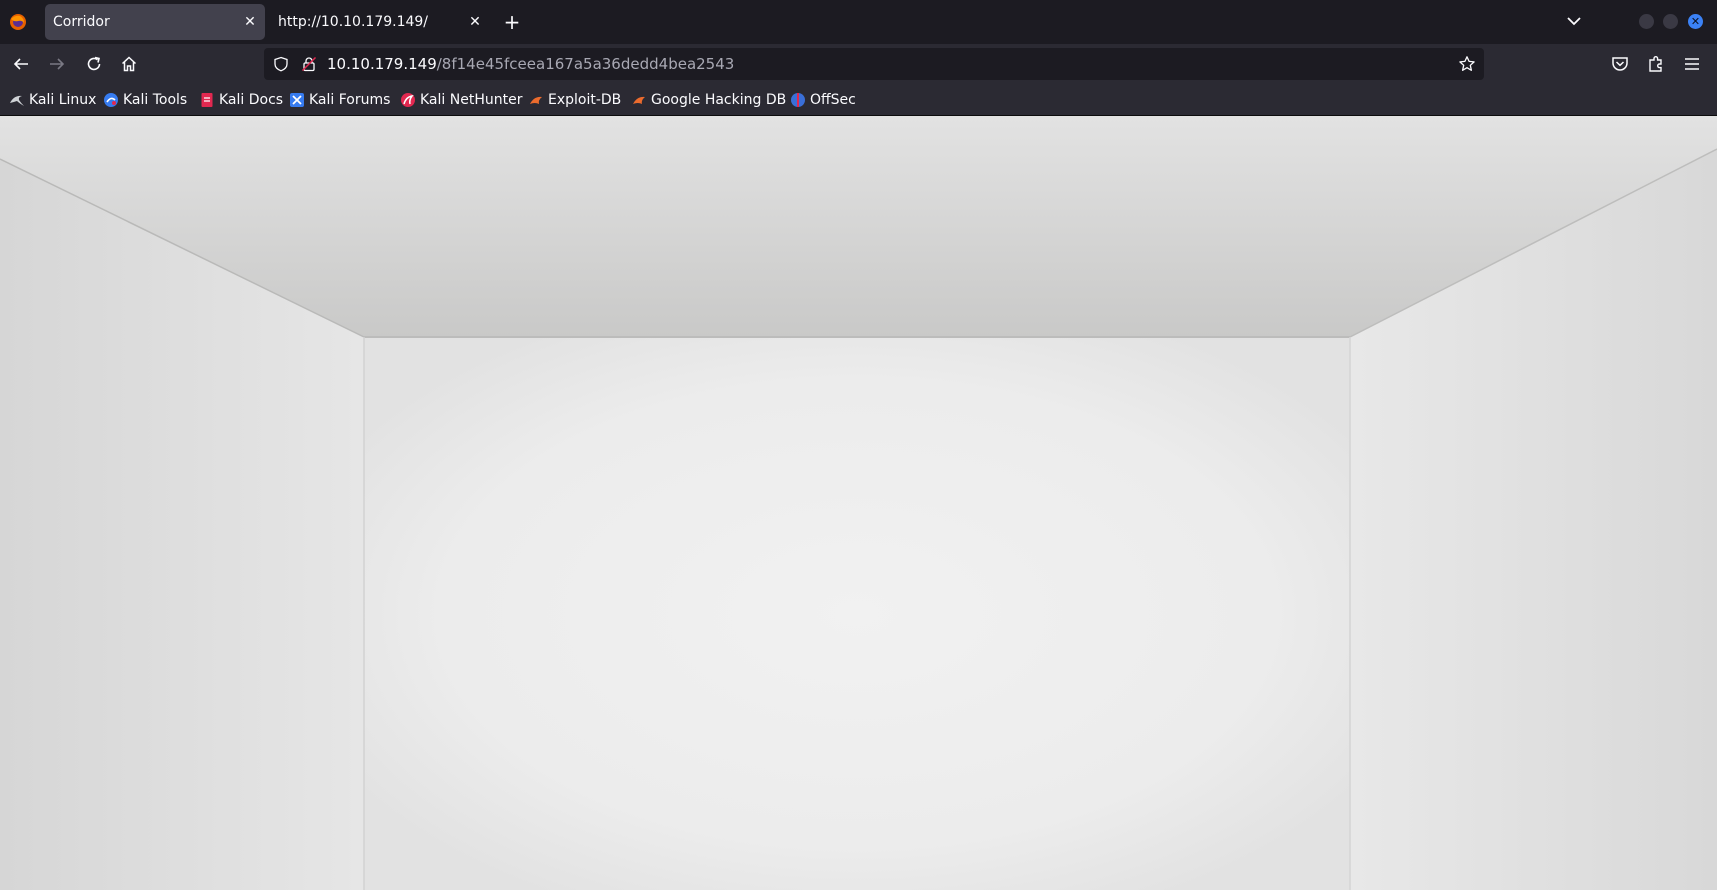 The image size is (1717, 890). Describe the element at coordinates (57, 64) in the screenshot. I see `forward-arrow-icon` at that location.